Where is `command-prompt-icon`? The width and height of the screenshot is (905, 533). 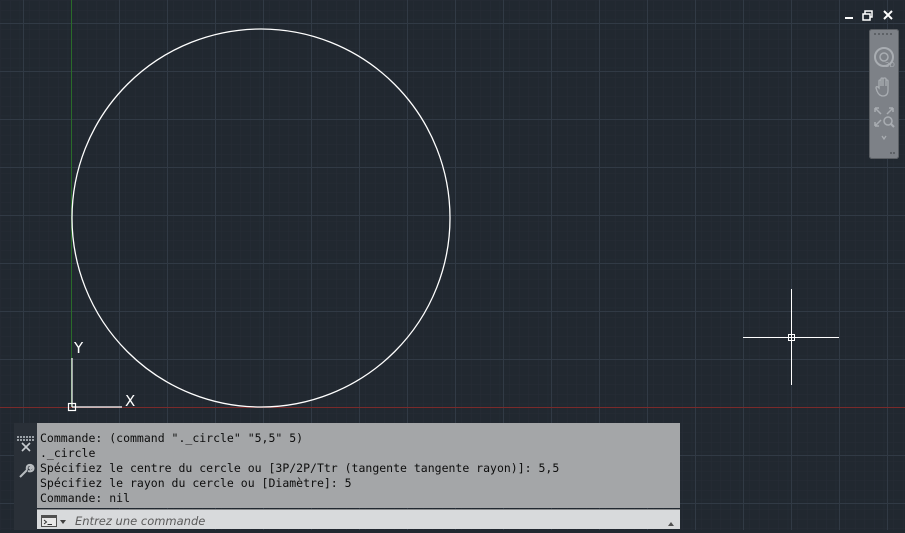 command-prompt-icon is located at coordinates (54, 519).